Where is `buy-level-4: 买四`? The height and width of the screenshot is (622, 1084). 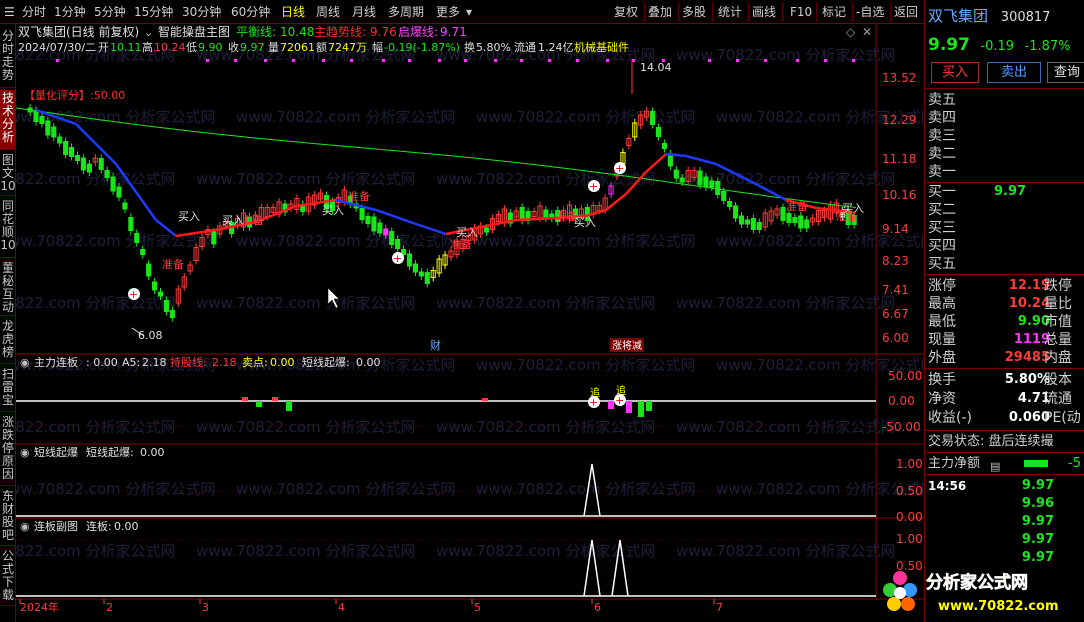
buy-level-4: 买四 is located at coordinates (1006, 246).